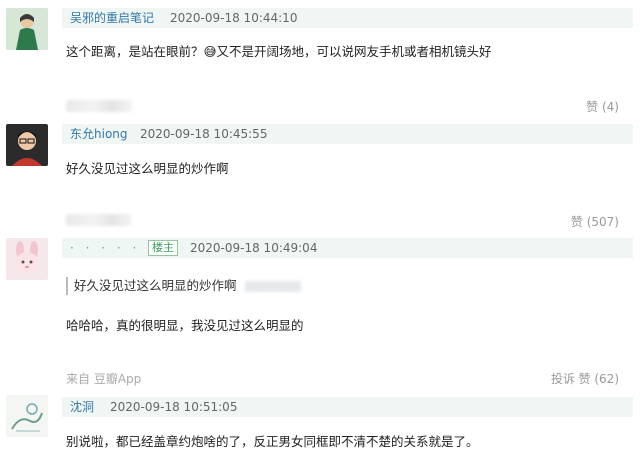 This screenshot has width=641, height=475. What do you see at coordinates (320, 107) in the screenshot?
I see `comment-meta: 赞 (4)` at bounding box center [320, 107].